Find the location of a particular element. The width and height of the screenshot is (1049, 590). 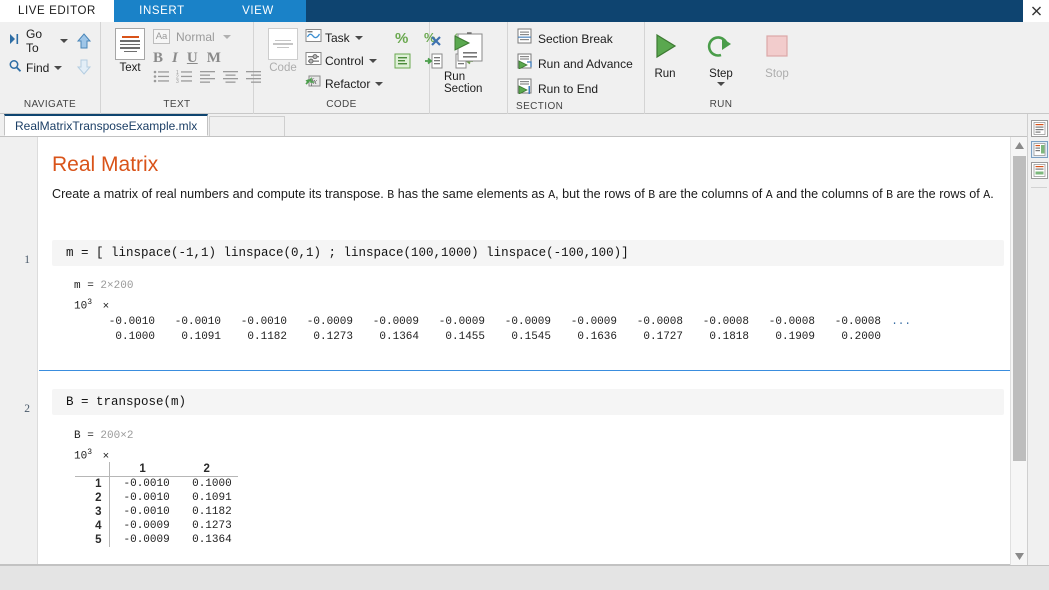

code-cell-2: B = transpose(m) is located at coordinates (528, 402).